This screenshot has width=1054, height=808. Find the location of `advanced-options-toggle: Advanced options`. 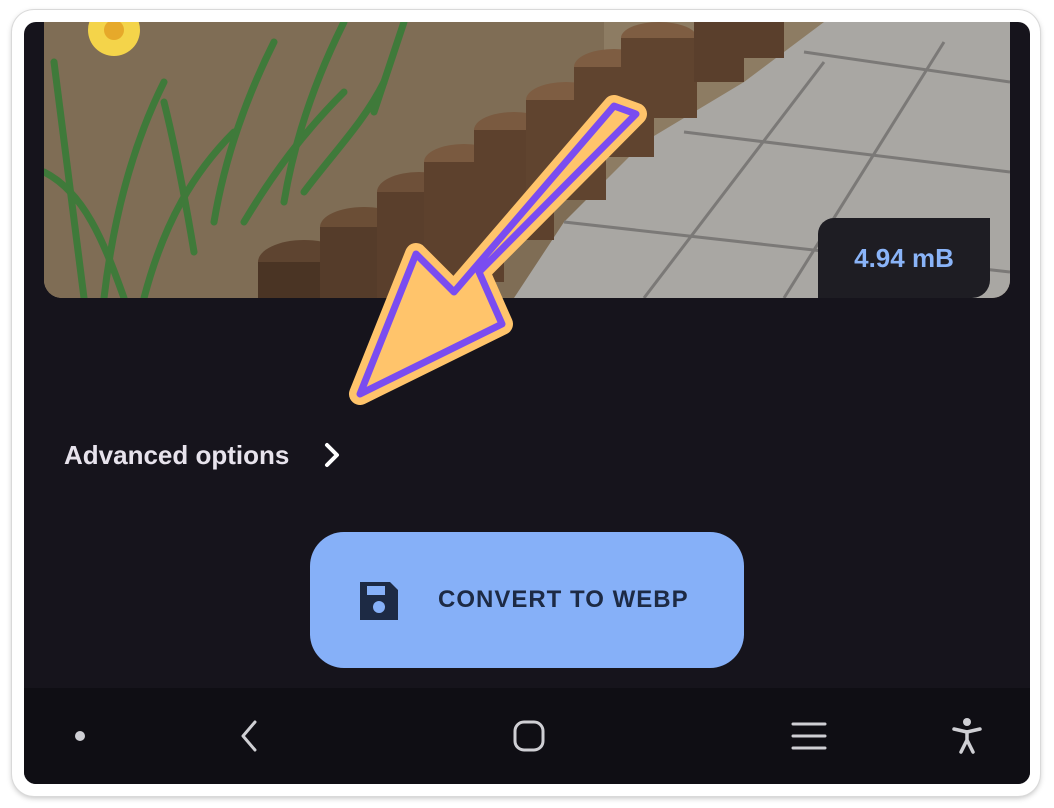

advanced-options-toggle: Advanced options is located at coordinates (204, 455).